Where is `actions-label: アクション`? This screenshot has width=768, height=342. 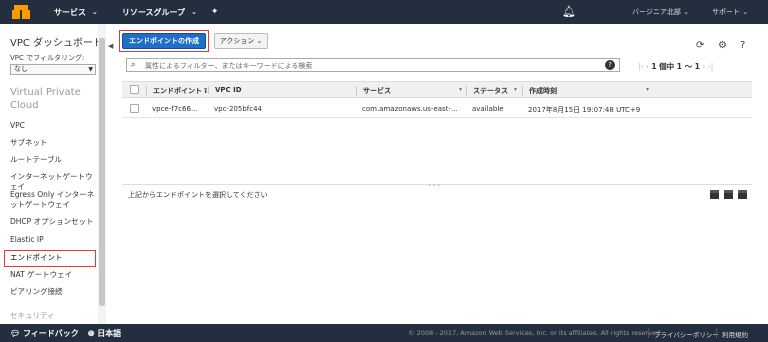
actions-label: アクション is located at coordinates (237, 41).